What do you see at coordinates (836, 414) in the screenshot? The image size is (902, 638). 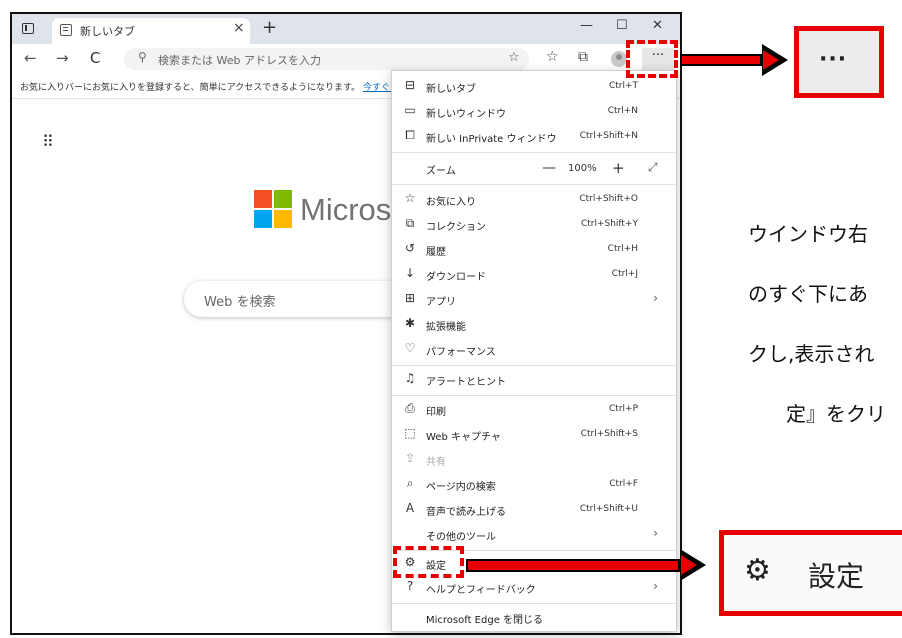 I see `instruction-line-4: 定』をクリ` at bounding box center [836, 414].